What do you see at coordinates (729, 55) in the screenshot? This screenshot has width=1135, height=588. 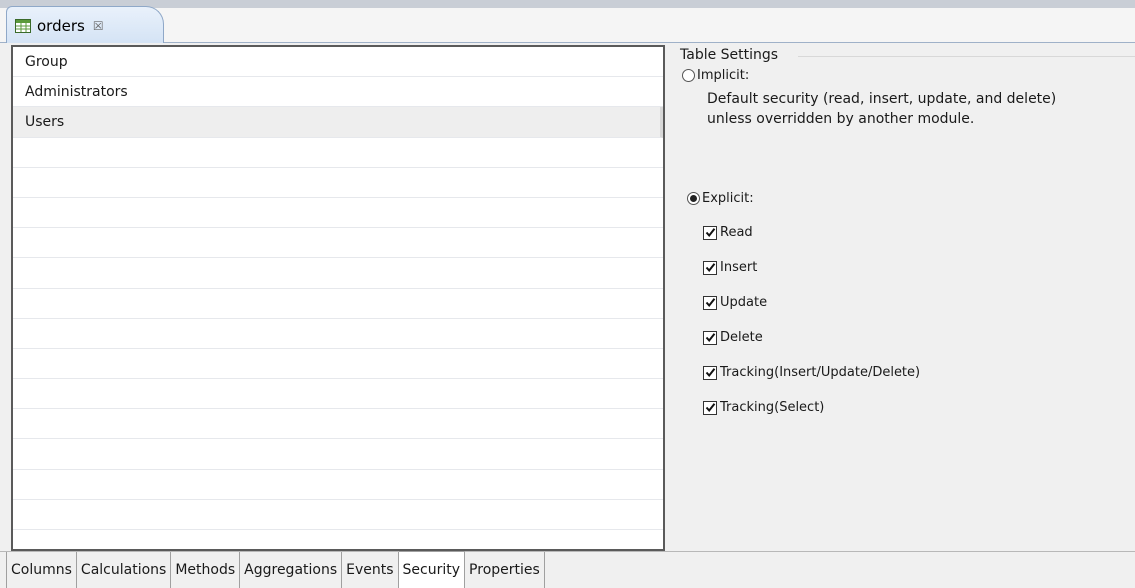 I see `table-settings-title: Table Settings` at bounding box center [729, 55].